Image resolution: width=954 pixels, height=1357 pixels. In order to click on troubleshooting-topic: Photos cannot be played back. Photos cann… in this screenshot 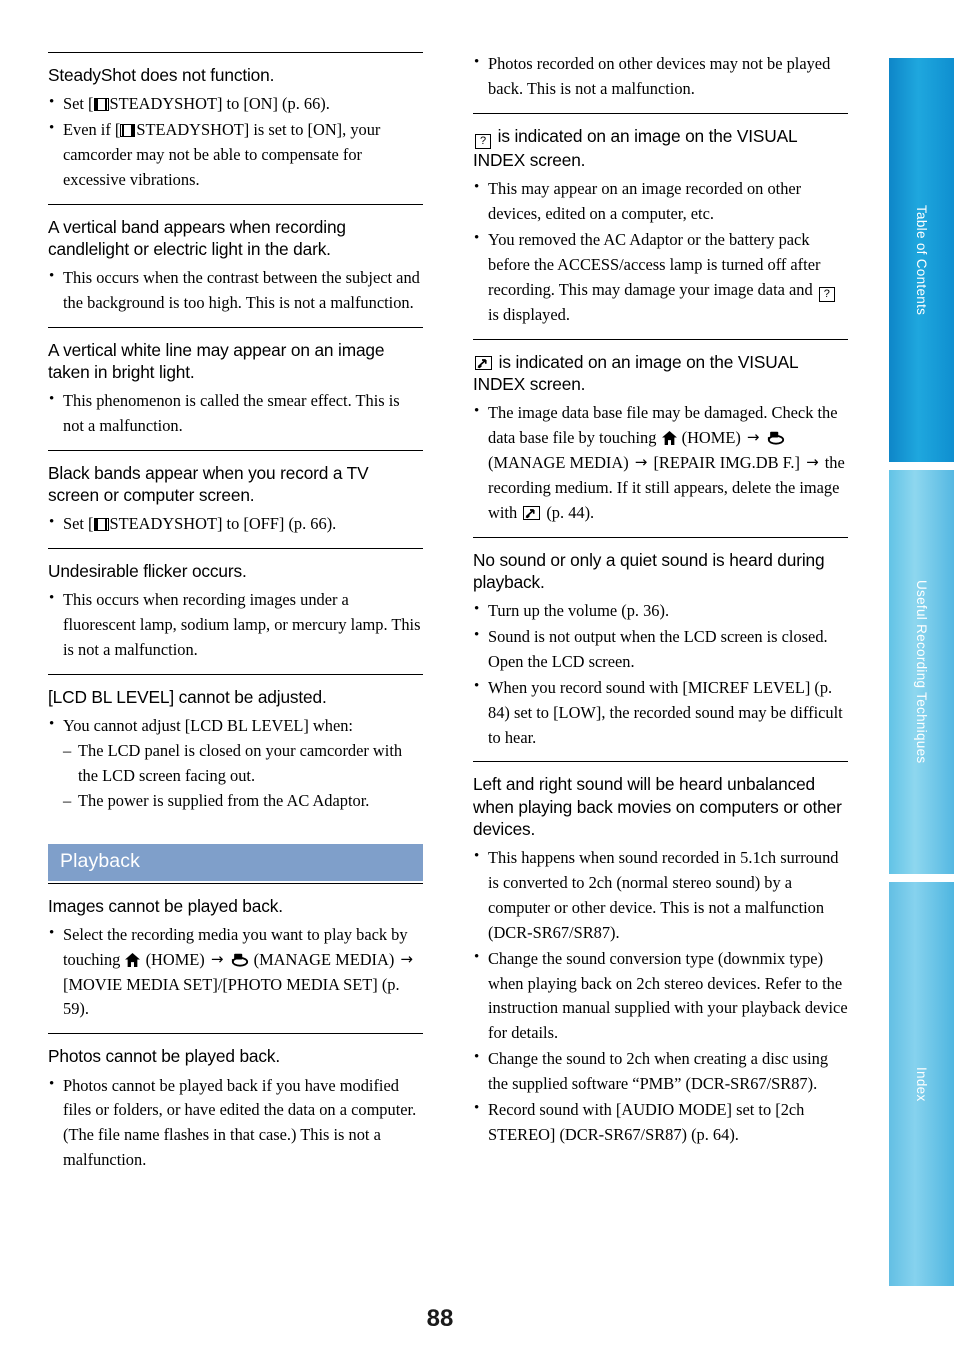, I will do `click(235, 1103)`.